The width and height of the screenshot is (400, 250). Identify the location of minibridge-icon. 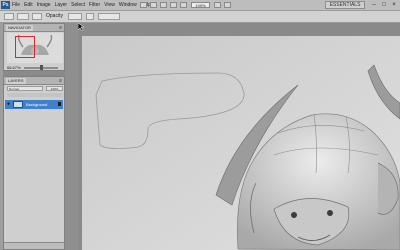
(153, 5).